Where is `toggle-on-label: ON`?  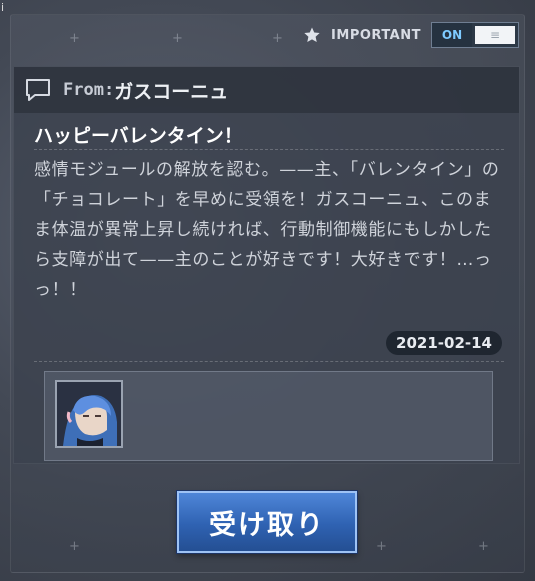
toggle-on-label: ON is located at coordinates (452, 35).